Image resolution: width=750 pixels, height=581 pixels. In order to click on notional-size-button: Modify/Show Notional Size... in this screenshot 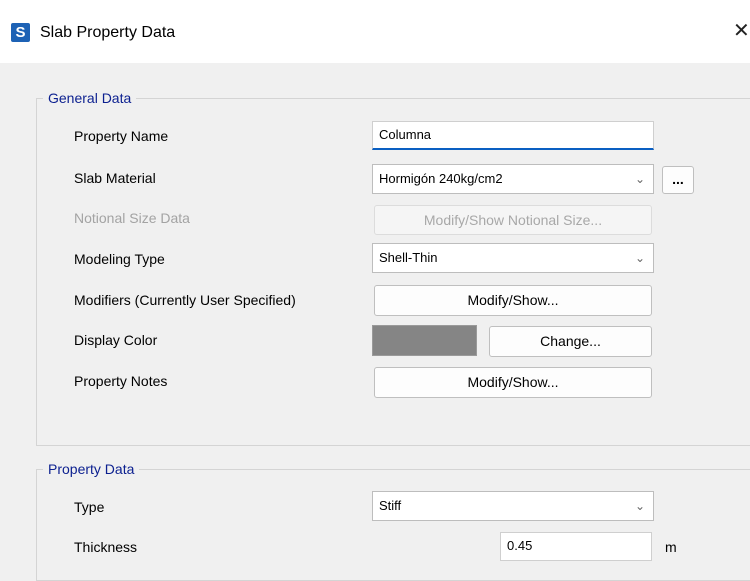, I will do `click(513, 220)`.